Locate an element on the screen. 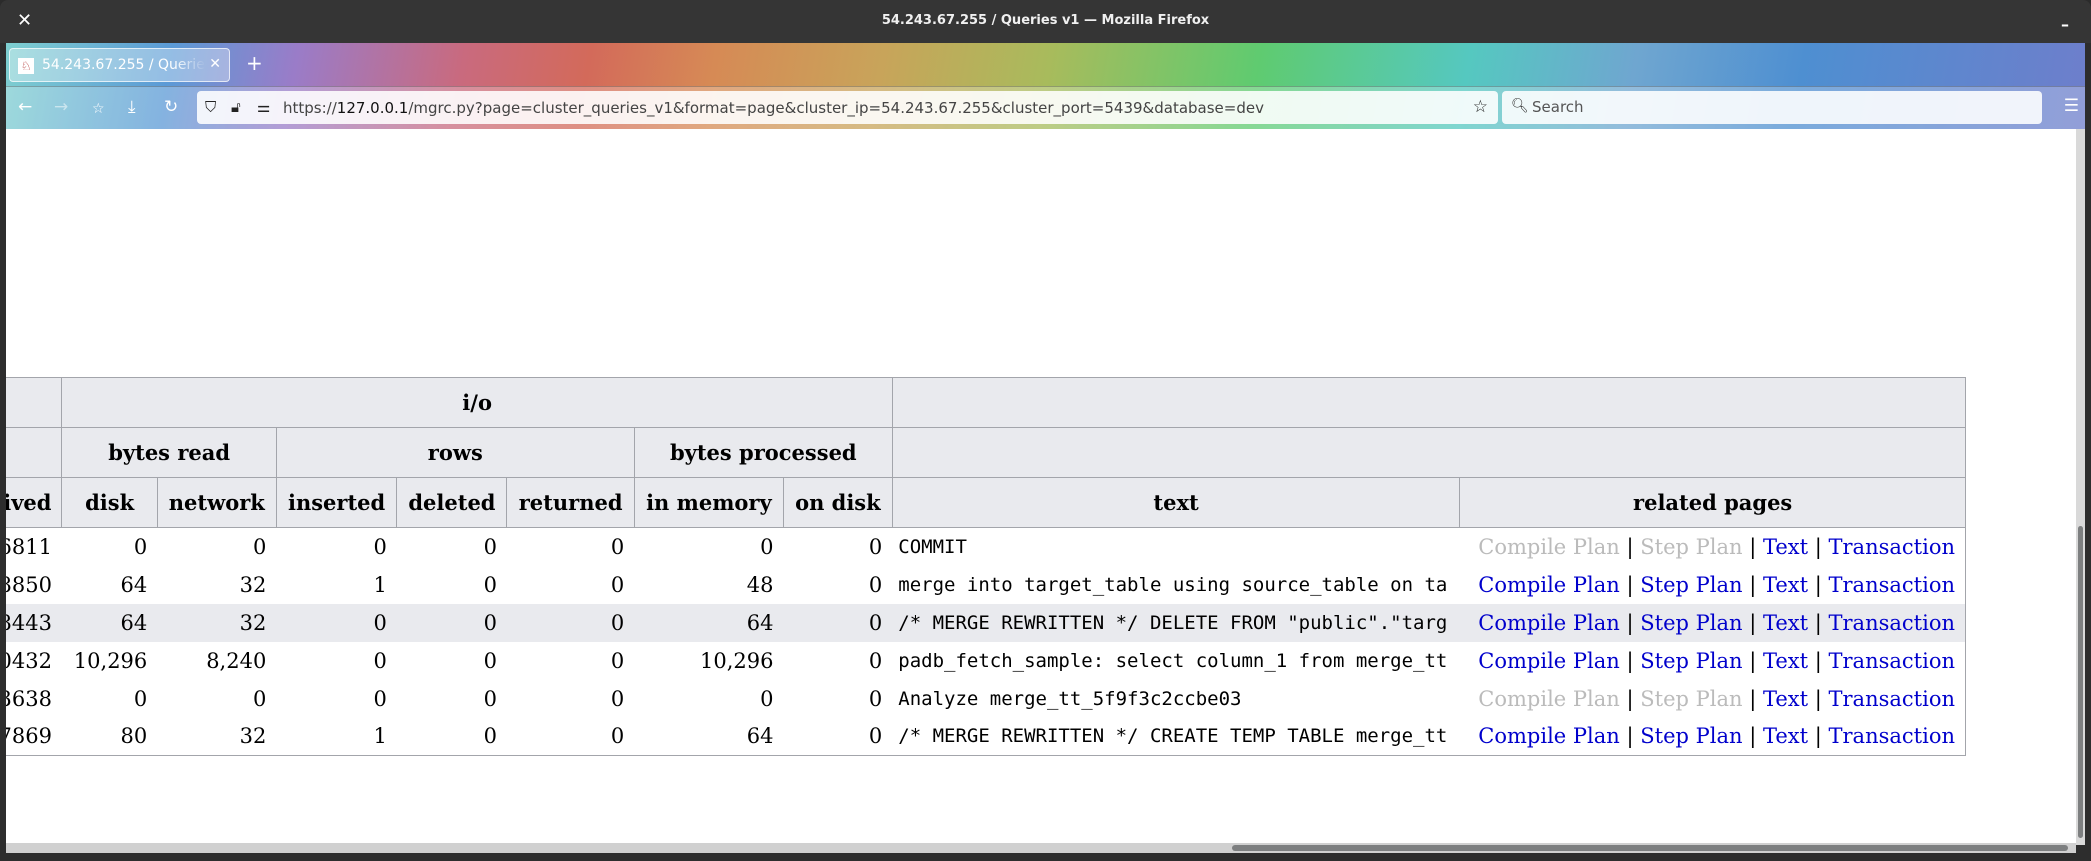 The height and width of the screenshot is (861, 2091). cell-disk: 64 is located at coordinates (134, 584).